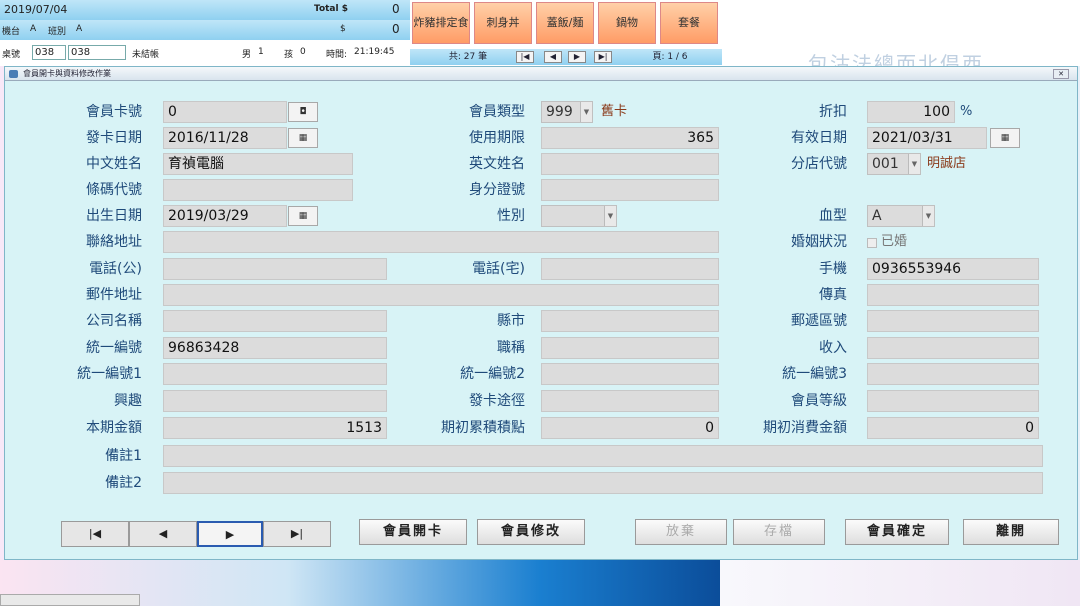 Image resolution: width=1080 pixels, height=606 pixels. What do you see at coordinates (511, 348) in the screenshot?
I see `label-job-title: 職稱` at bounding box center [511, 348].